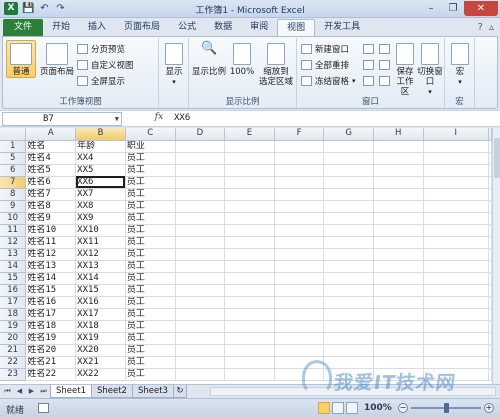 The image size is (500, 417). I want to click on name-box: B7 ▼, so click(62, 119).